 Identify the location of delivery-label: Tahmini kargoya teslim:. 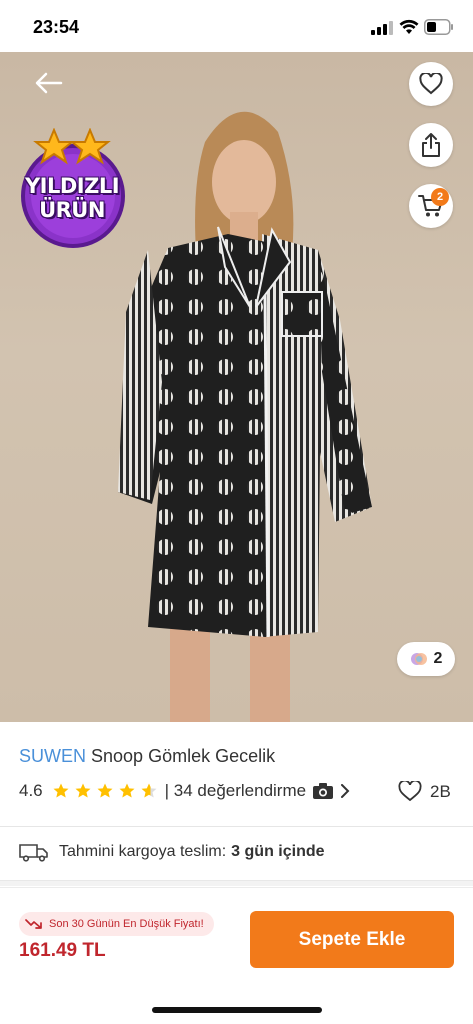
(143, 851).